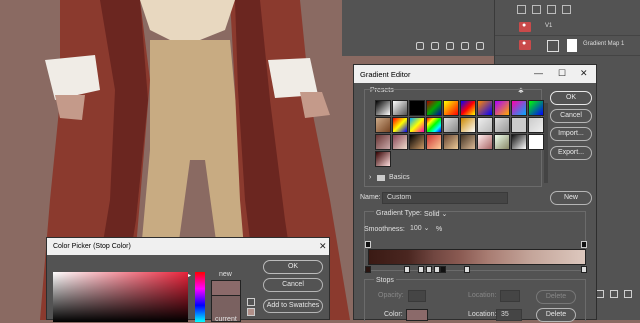 Image resolution: width=640 pixels, height=323 pixels. Describe the element at coordinates (546, 143) in the screenshot. I see `presets-scrollbar` at that location.